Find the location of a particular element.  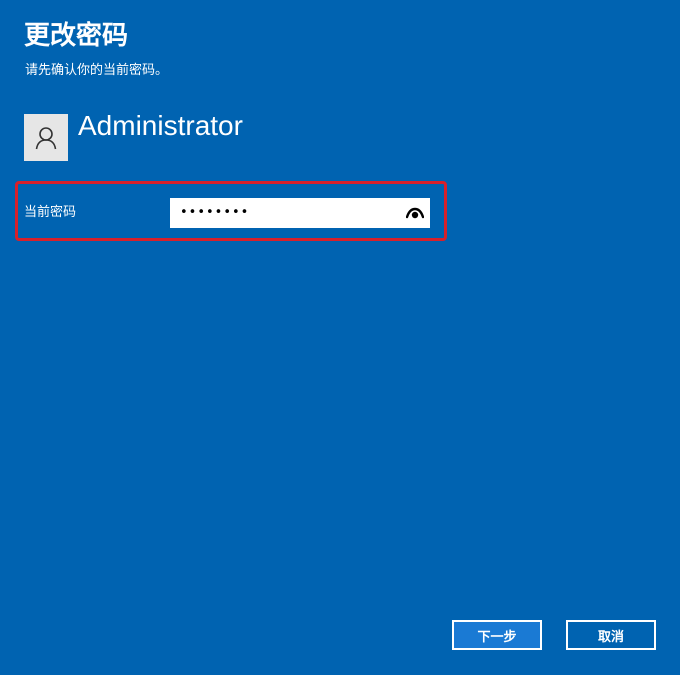

next-button: 下一步 is located at coordinates (497, 635).